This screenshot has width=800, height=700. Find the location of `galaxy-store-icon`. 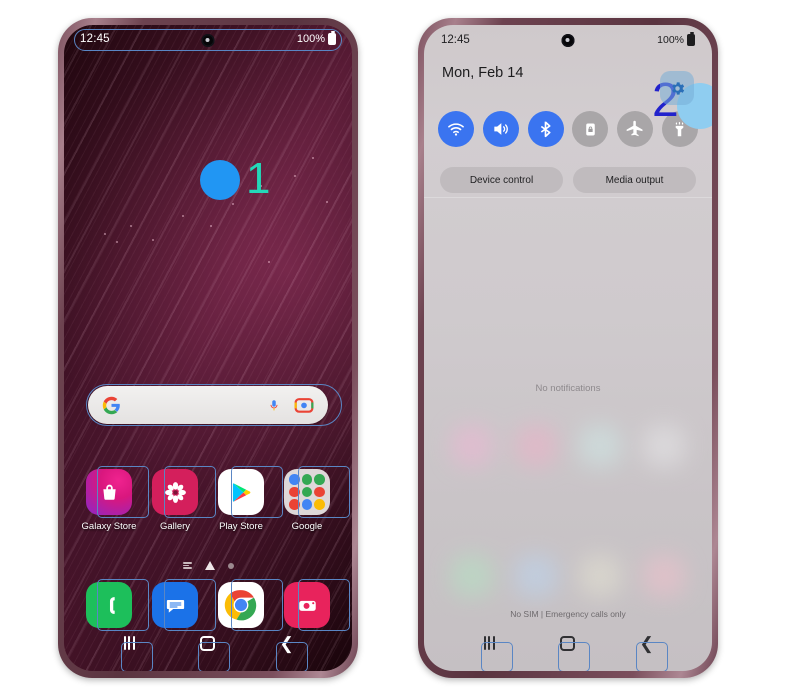

galaxy-store-icon is located at coordinates (109, 492).